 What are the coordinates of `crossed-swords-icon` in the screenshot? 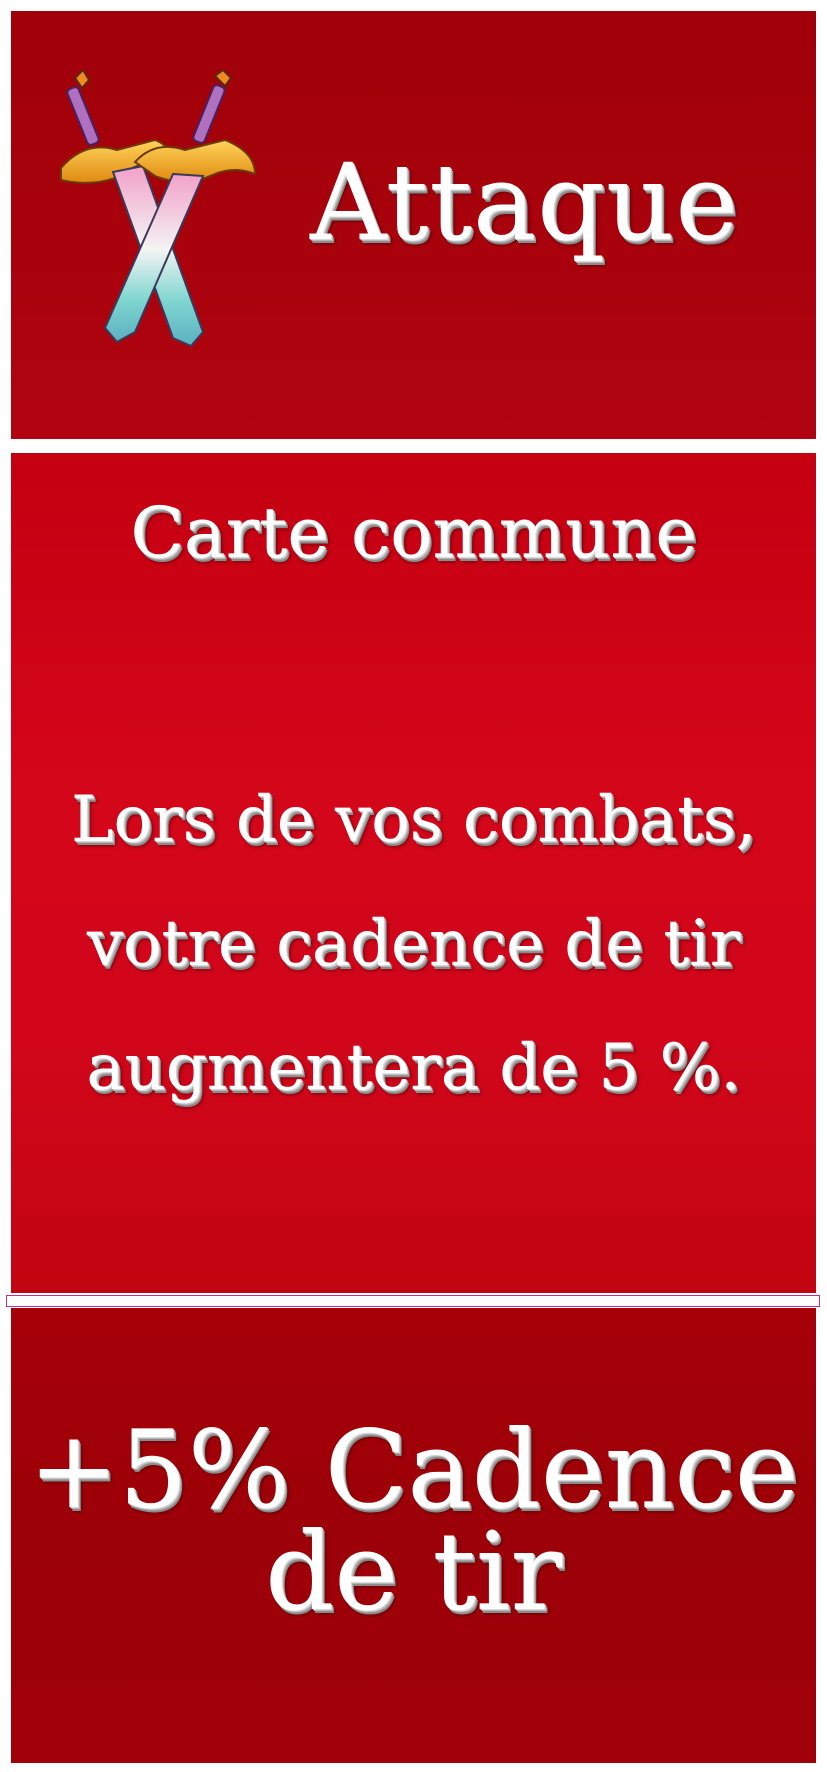 It's located at (158, 209).